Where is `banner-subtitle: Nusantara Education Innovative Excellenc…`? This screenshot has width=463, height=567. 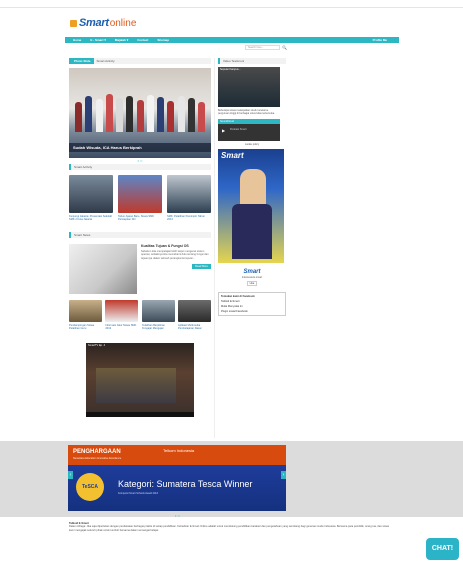
banner-subtitle: Nusantara Education Innovative Excellenc… is located at coordinates (97, 458).